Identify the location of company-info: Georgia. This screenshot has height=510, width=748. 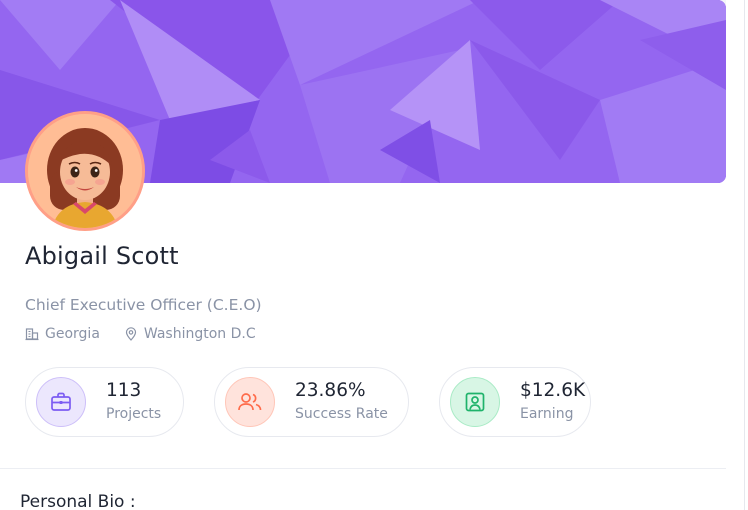
(62, 334).